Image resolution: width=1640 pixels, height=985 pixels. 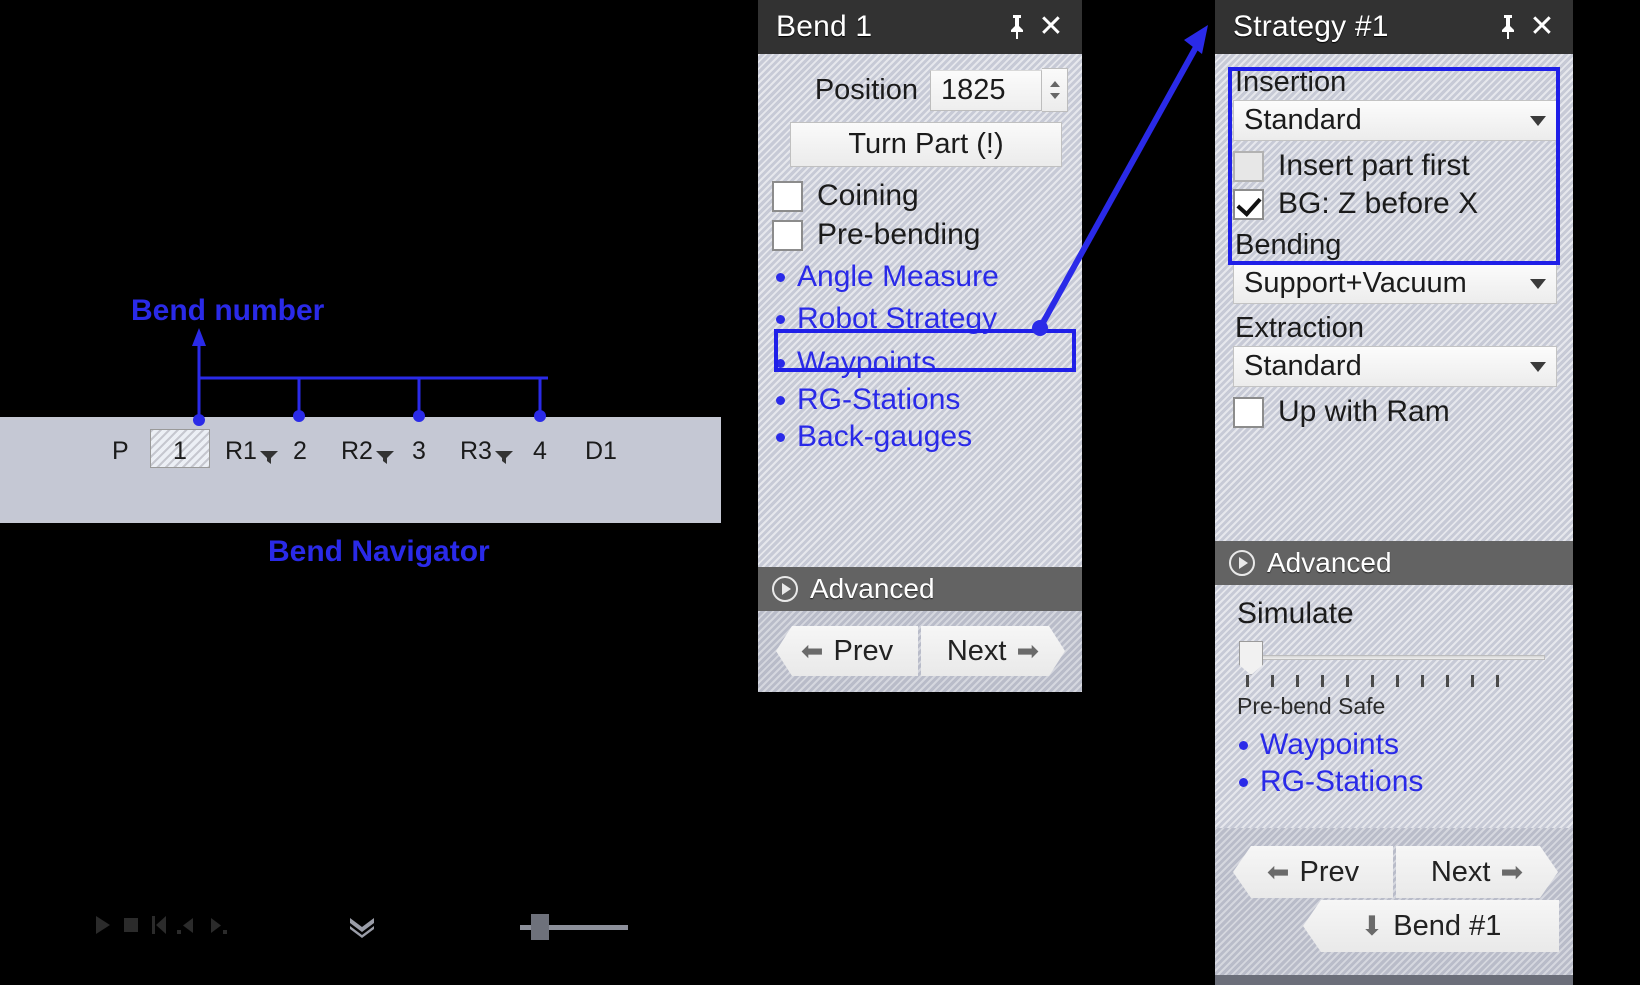 What do you see at coordinates (357, 451) in the screenshot?
I see `navigator-item-r2-label: R2` at bounding box center [357, 451].